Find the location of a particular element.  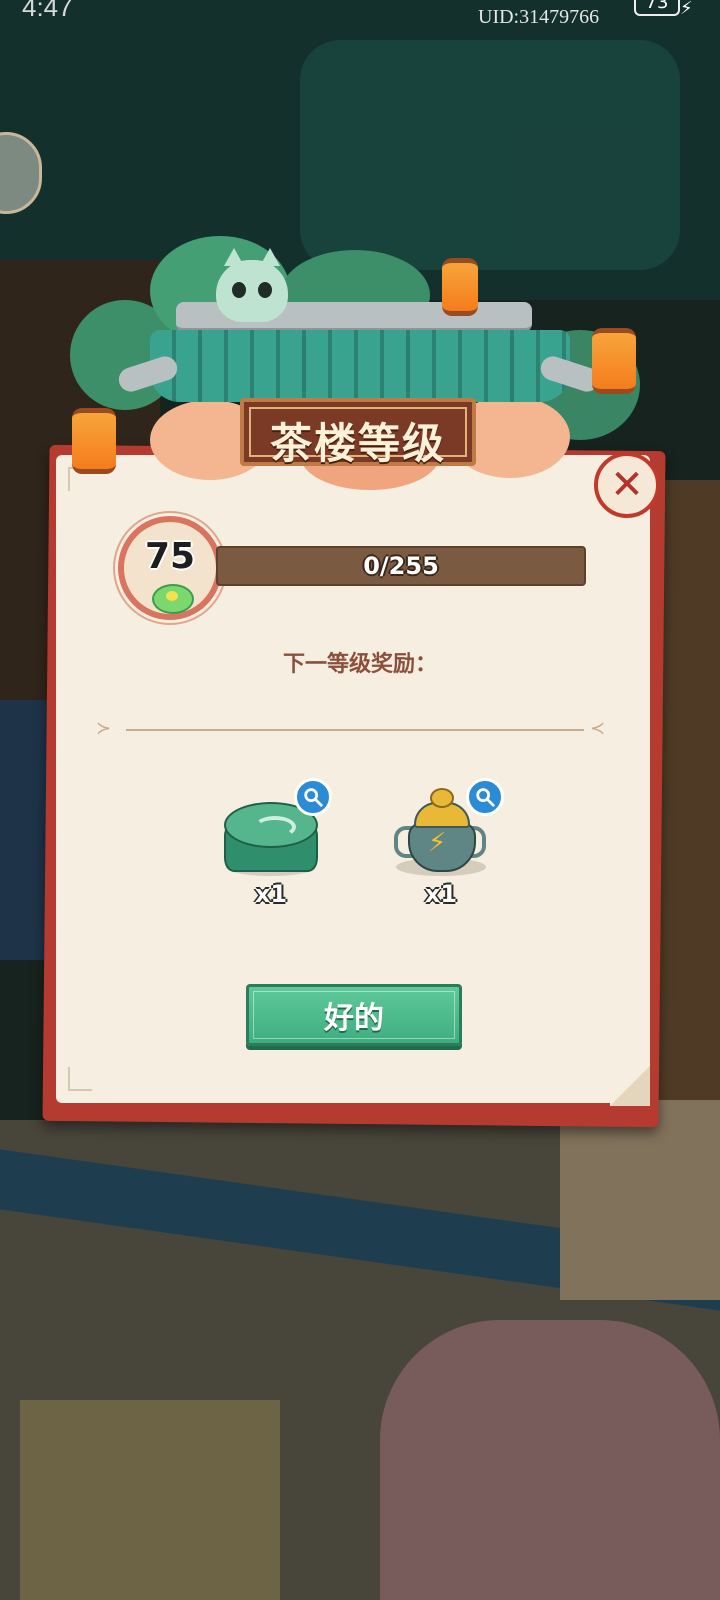

close-icon: ✕ is located at coordinates (627, 485).